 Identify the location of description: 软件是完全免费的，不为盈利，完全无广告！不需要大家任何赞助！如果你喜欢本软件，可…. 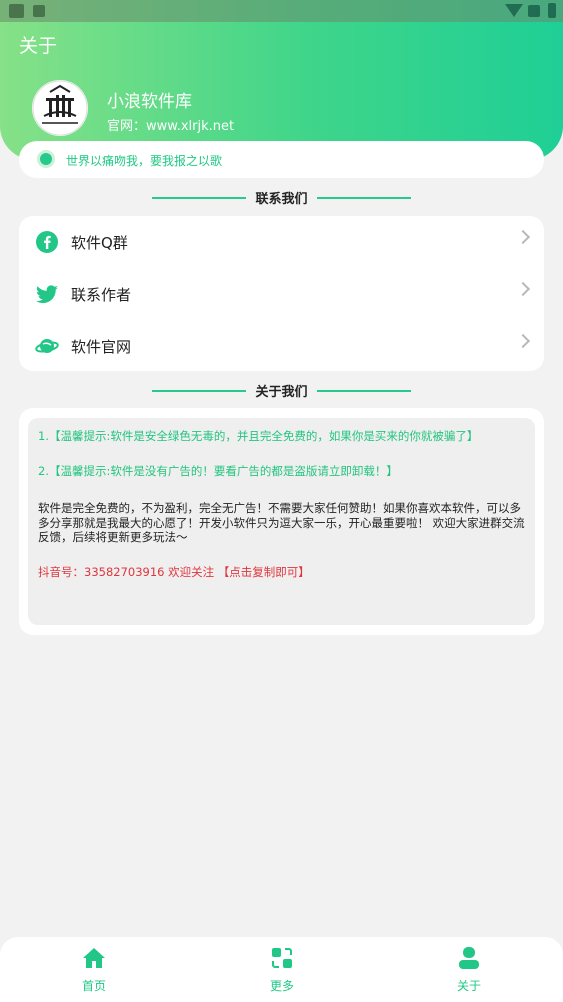
(281, 522).